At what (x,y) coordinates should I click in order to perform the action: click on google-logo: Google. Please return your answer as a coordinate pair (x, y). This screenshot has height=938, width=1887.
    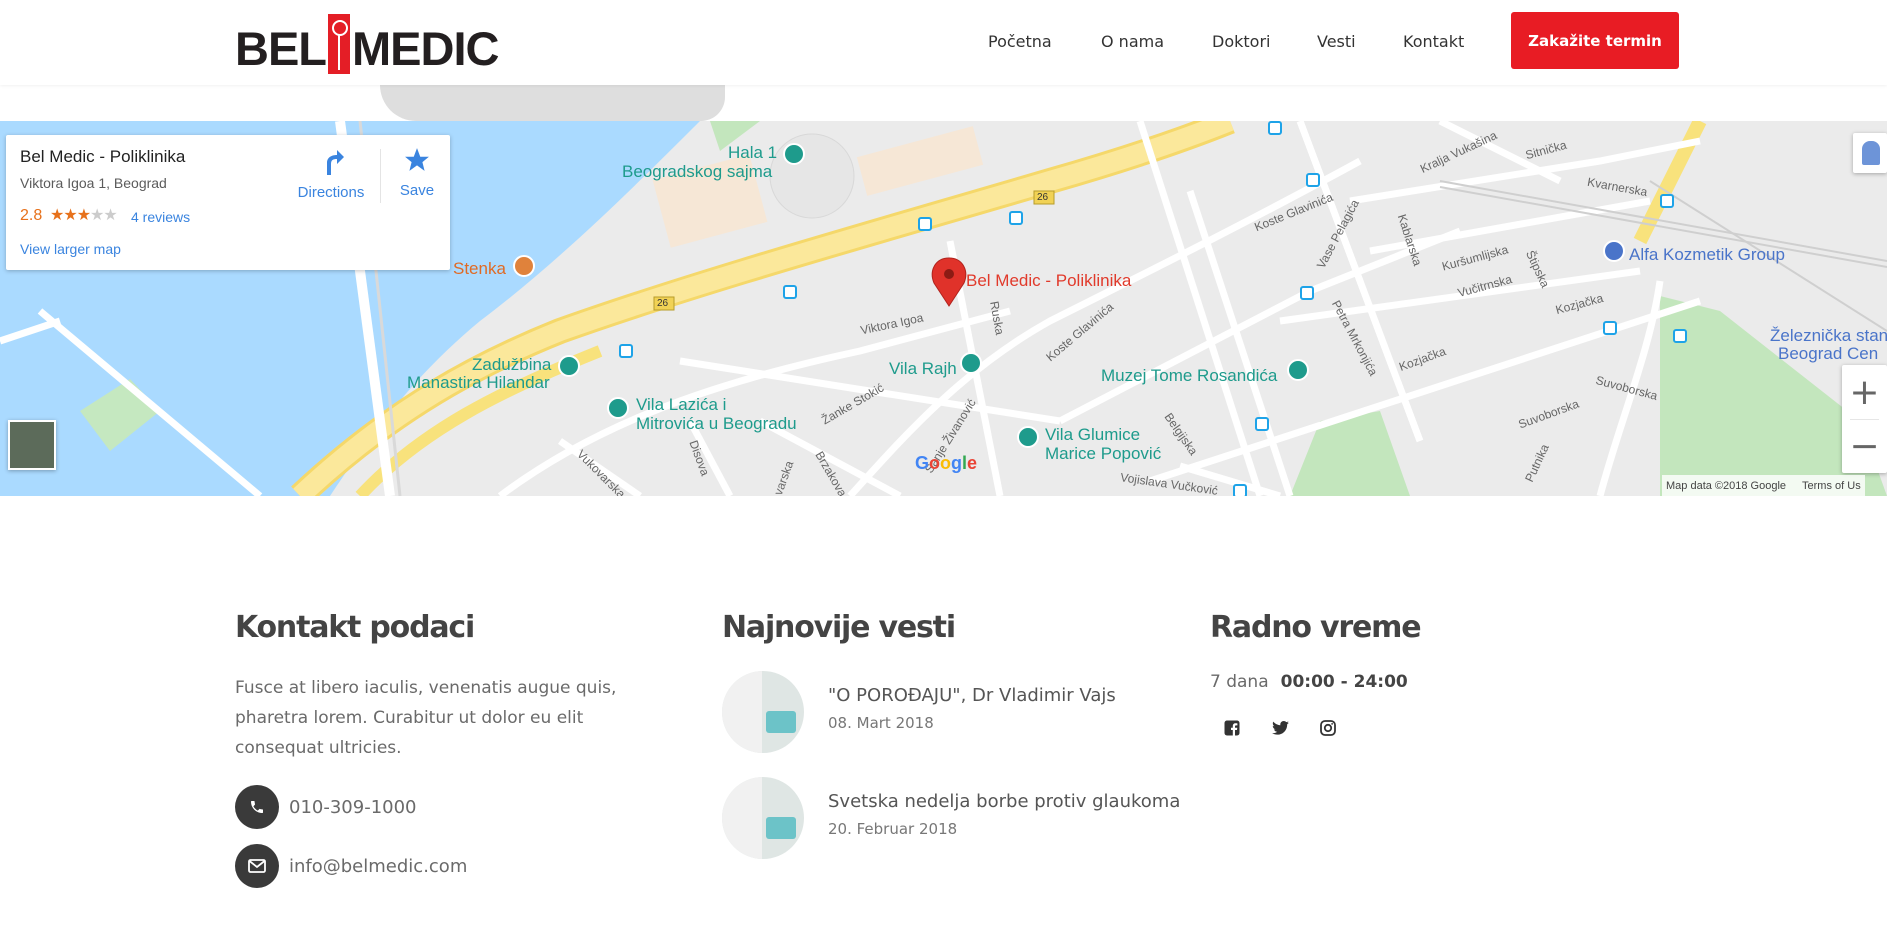
    Looking at the image, I should click on (946, 463).